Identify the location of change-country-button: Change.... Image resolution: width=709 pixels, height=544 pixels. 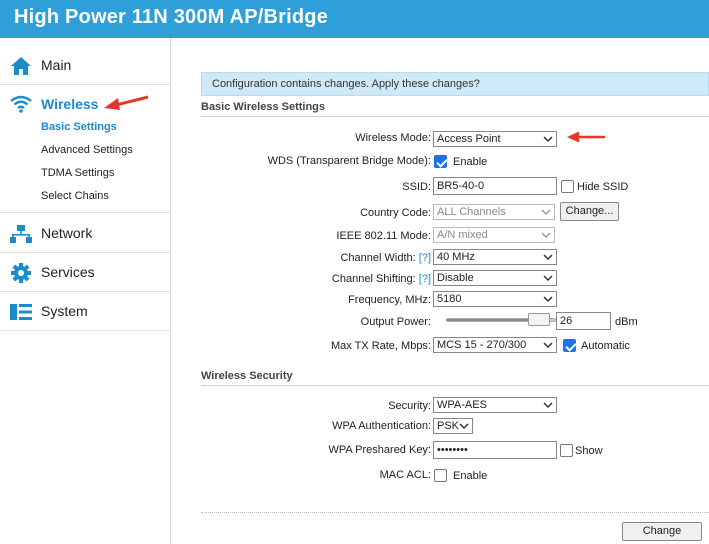
(589, 211).